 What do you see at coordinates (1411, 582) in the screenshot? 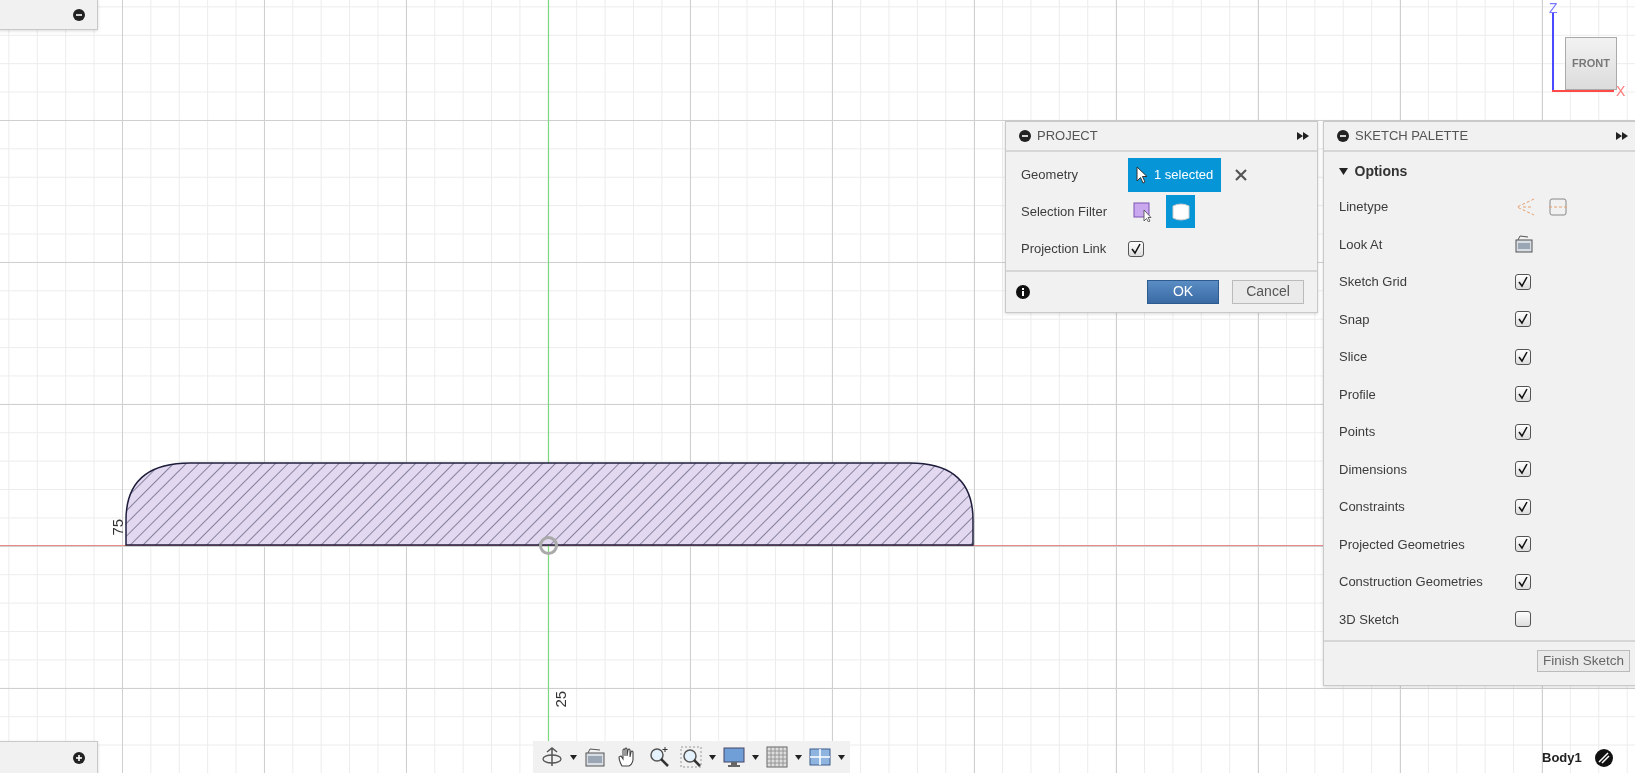
I see `option-label: Construction Geometries` at bounding box center [1411, 582].